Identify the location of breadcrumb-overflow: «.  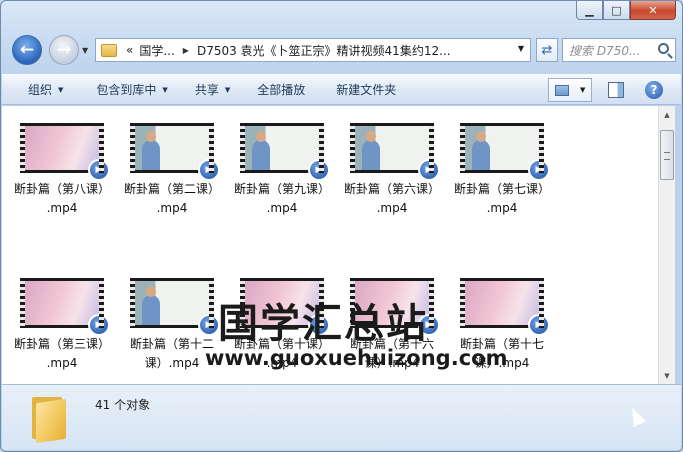
(129, 50).